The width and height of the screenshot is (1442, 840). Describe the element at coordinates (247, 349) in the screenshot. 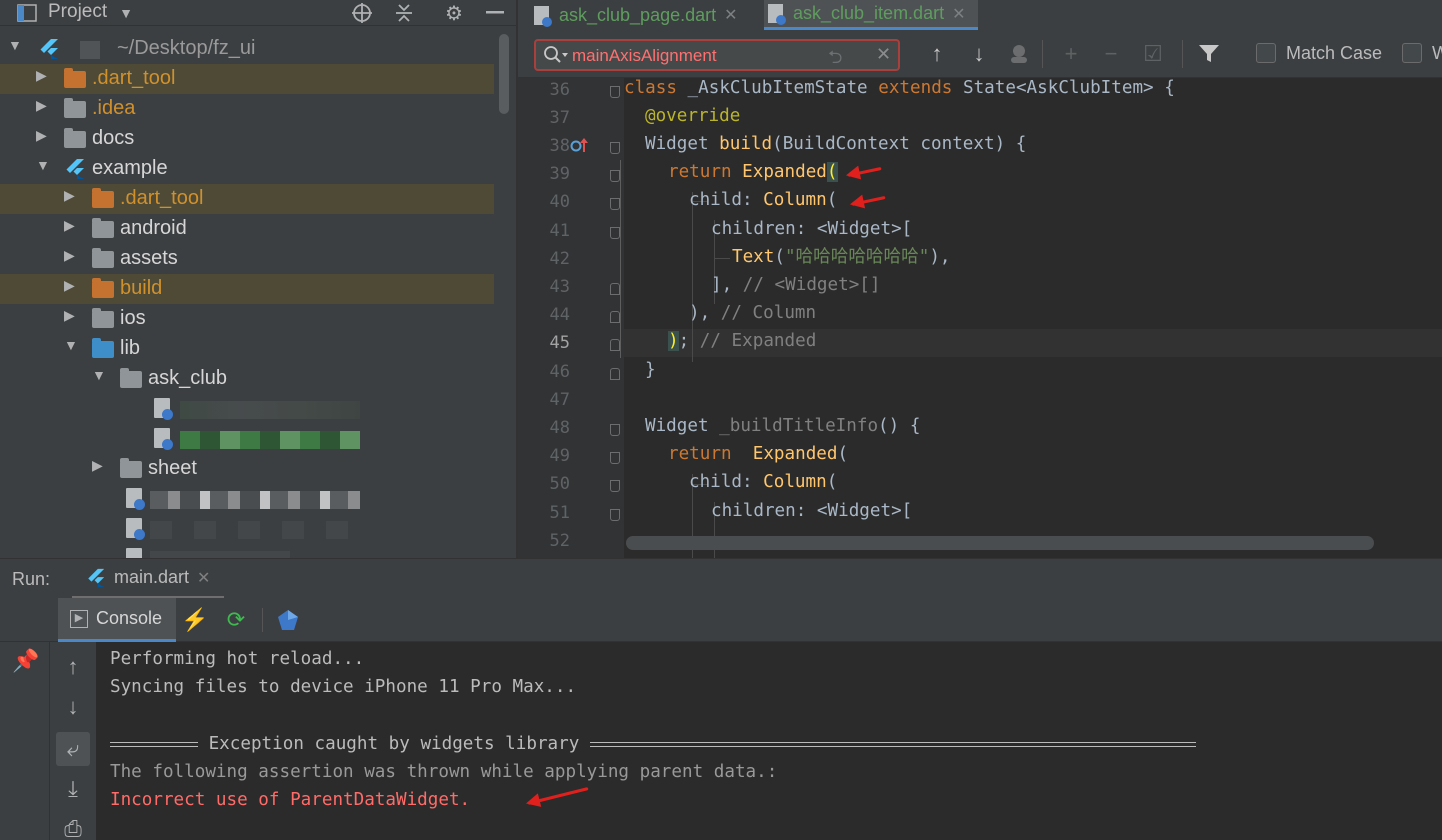

I see `tree-item-lib: ▼ lib` at that location.